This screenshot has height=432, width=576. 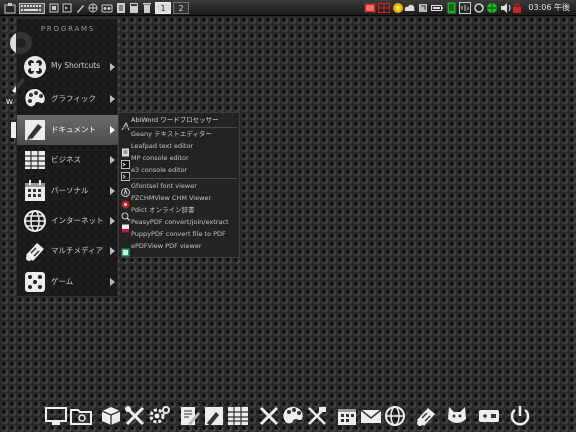 I want to click on monitor-icon, so click(x=56, y=416).